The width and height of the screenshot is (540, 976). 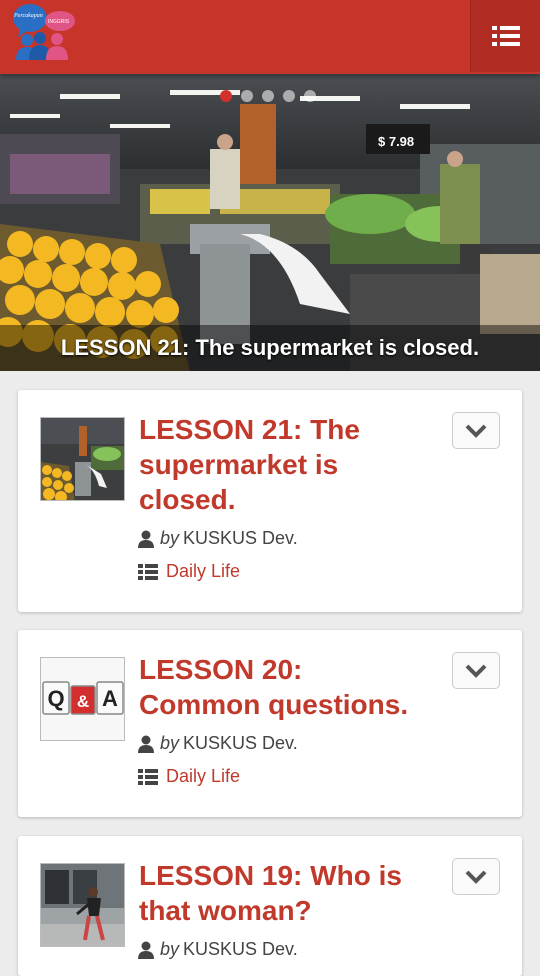 I want to click on svg-text: $ 7.98, so click(x=396, y=141).